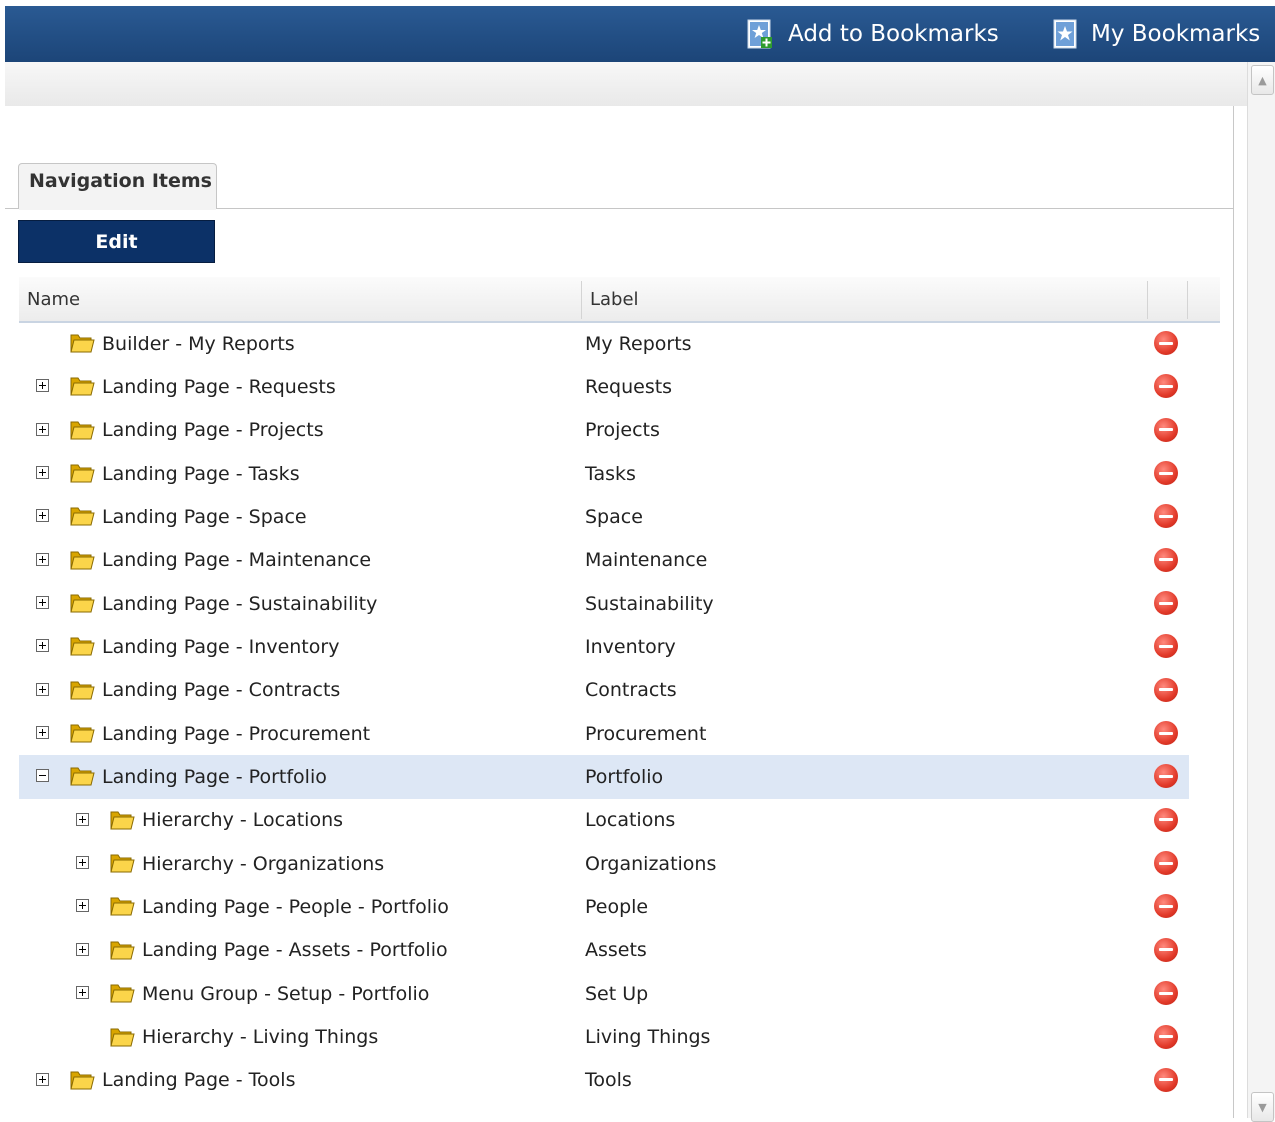  I want to click on tab-gap, so click(117, 208).